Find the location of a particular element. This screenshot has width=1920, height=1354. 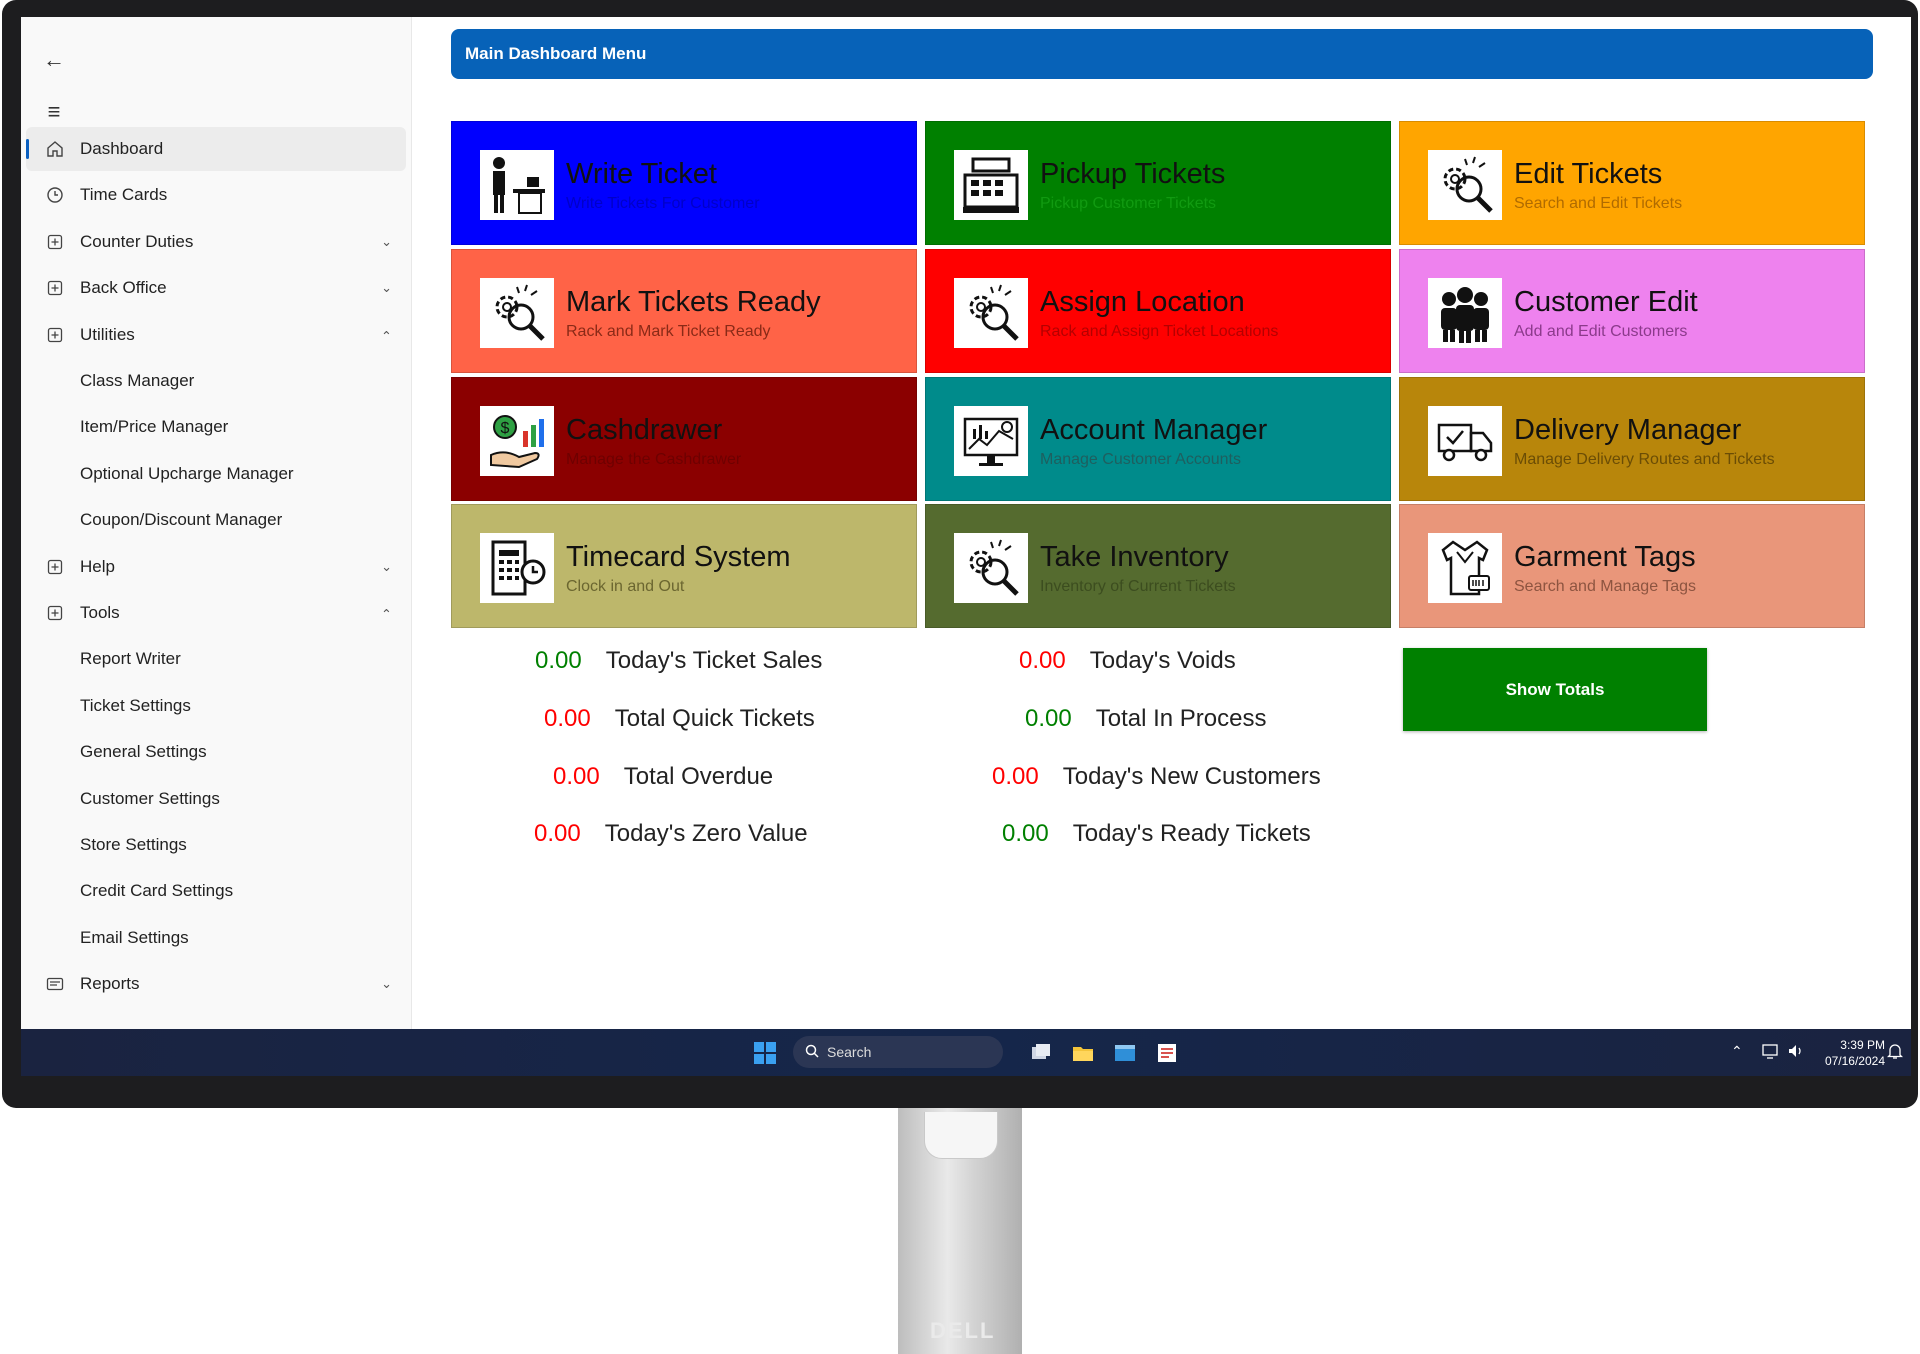

tile-subtitle: Manage Customer Accounts is located at coordinates (1140, 459).